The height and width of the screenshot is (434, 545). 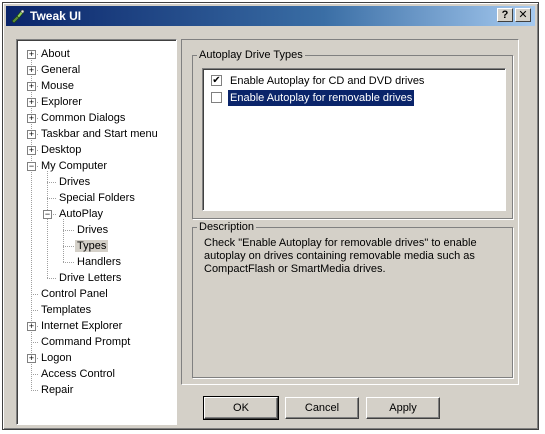 What do you see at coordinates (523, 15) in the screenshot?
I see `close-button: ✕` at bounding box center [523, 15].